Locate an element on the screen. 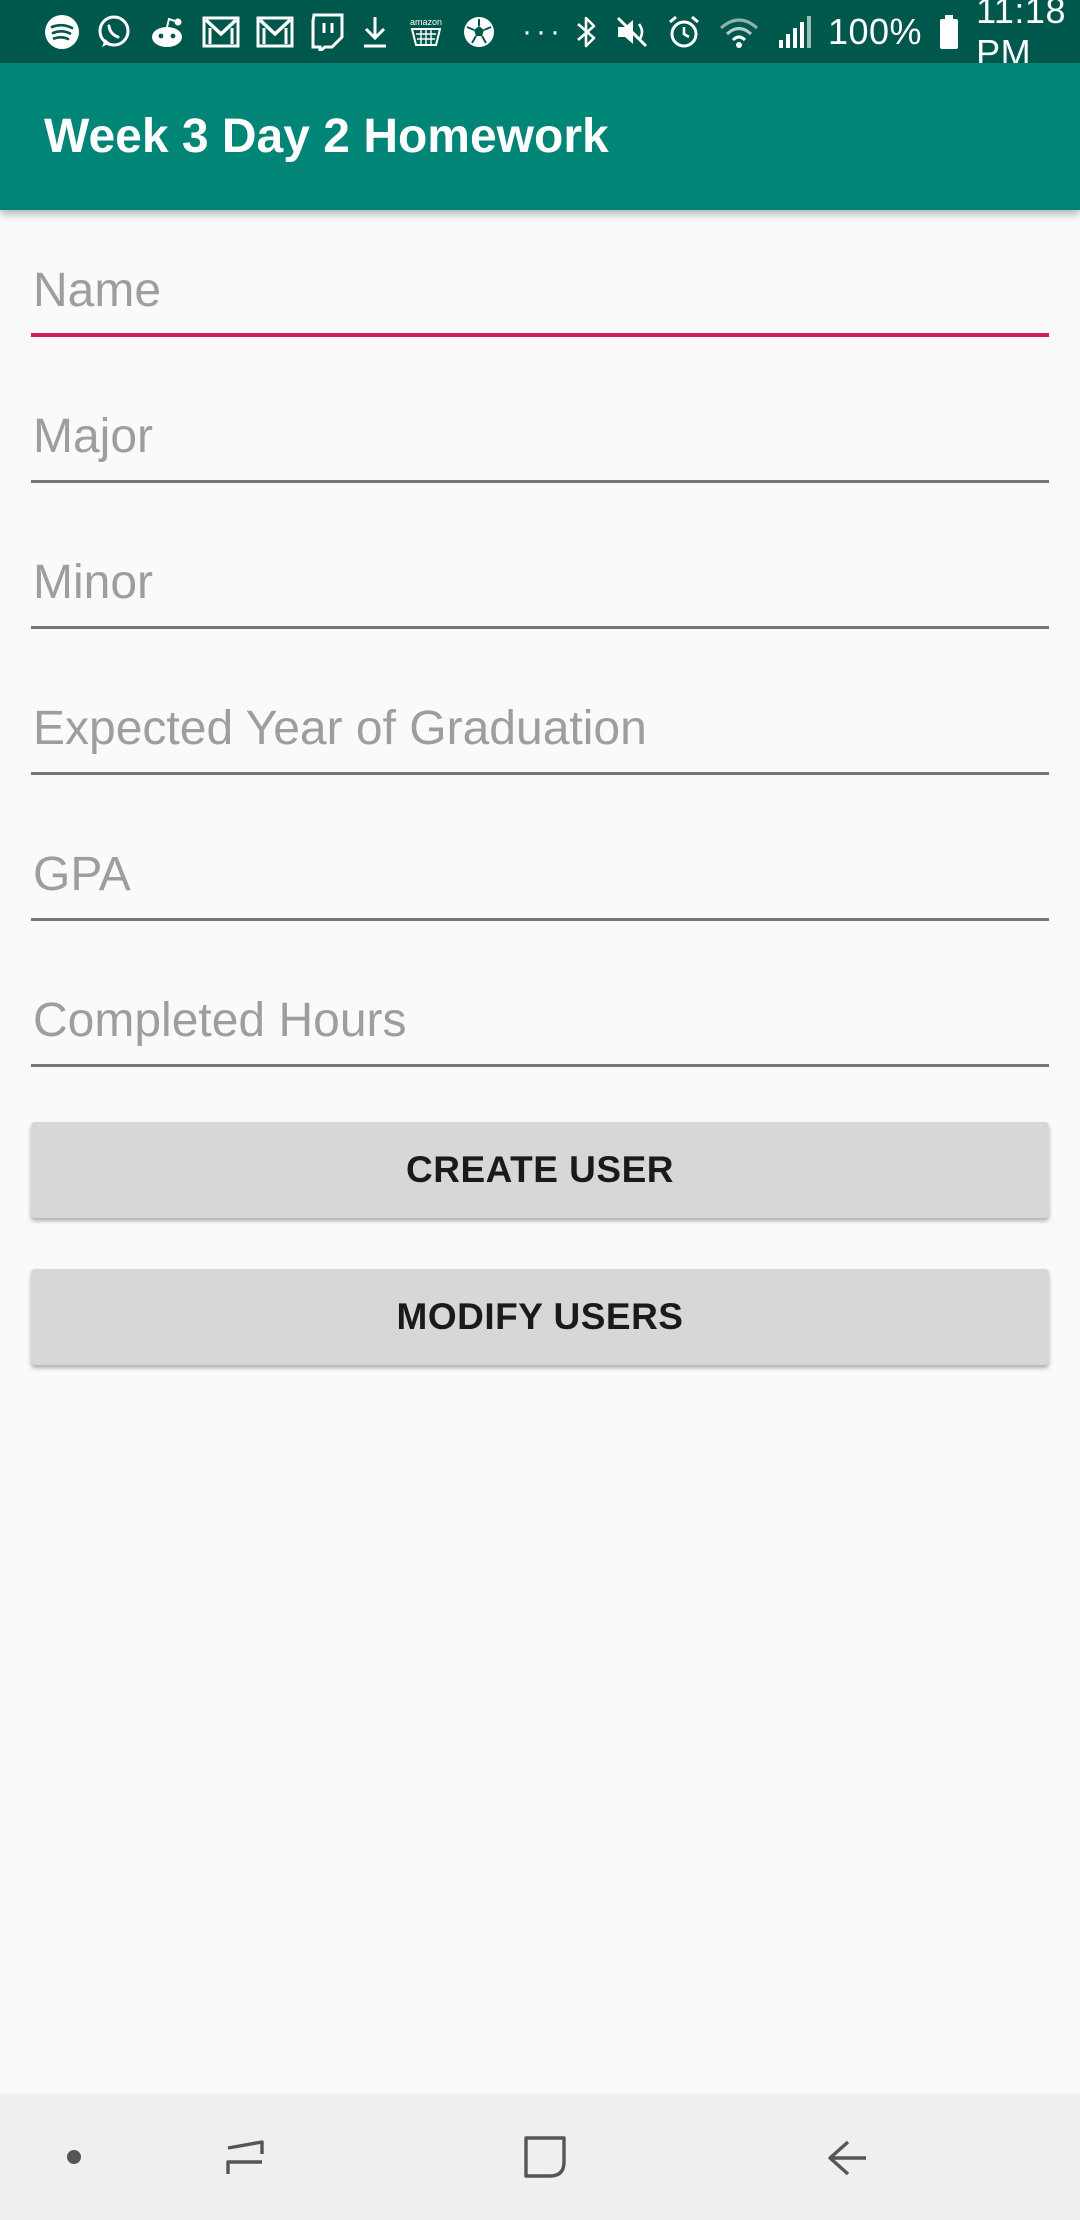 The image size is (1080, 2220). app-title: Week 3 Day 2 Homework is located at coordinates (326, 136).